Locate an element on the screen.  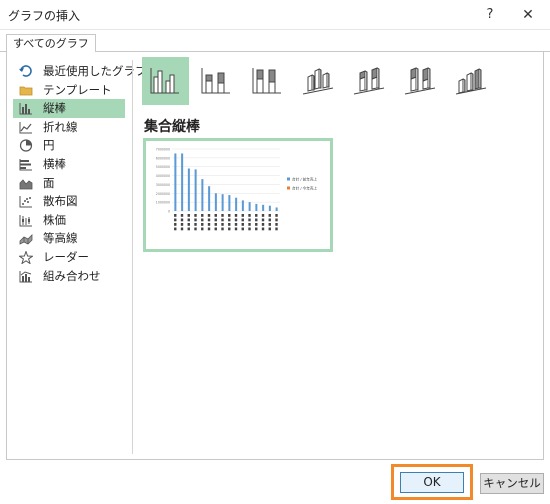
sidebar-item-template: テンプレート is located at coordinates (66, 90).